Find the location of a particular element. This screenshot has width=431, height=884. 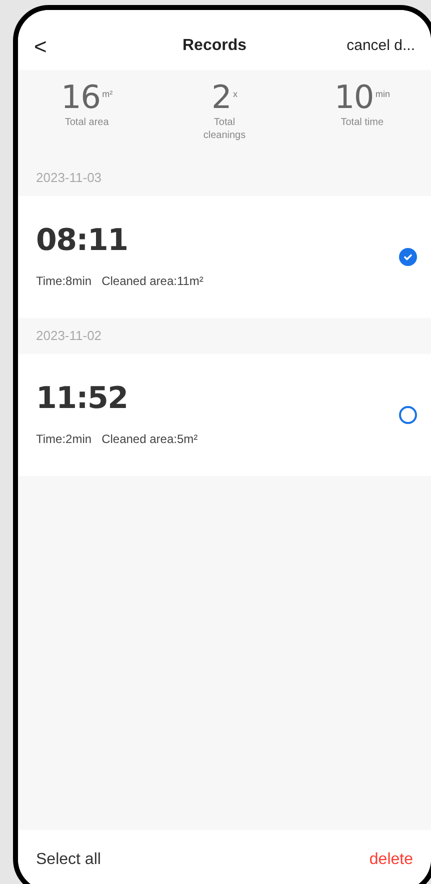

record-time: 08:11 is located at coordinates (82, 241).